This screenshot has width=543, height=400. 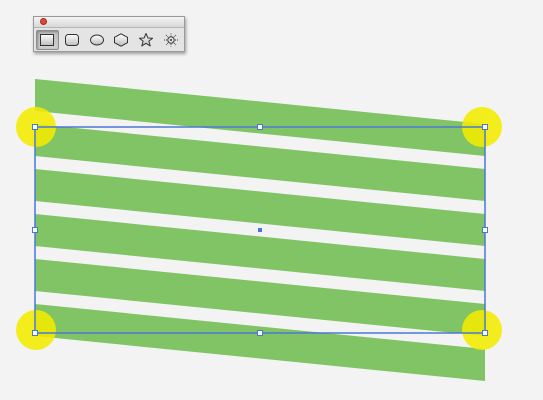 I want to click on star-tool-icon, so click(x=146, y=40).